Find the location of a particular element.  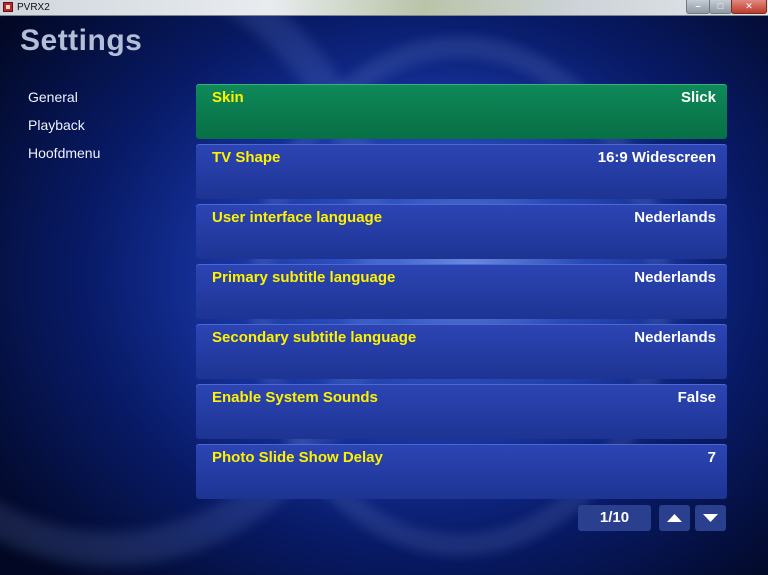

setting-label: Photo Slide Show Delay is located at coordinates (297, 457).